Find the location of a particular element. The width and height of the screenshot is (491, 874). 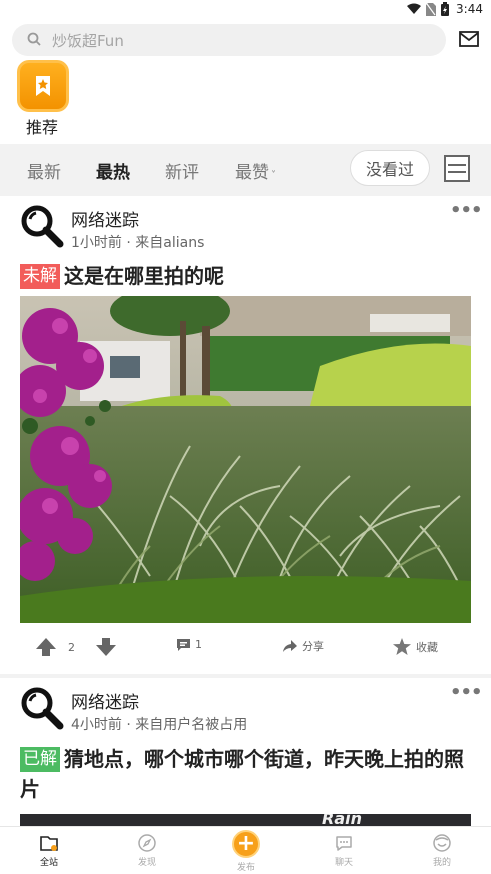

star-icon is located at coordinates (402, 646).